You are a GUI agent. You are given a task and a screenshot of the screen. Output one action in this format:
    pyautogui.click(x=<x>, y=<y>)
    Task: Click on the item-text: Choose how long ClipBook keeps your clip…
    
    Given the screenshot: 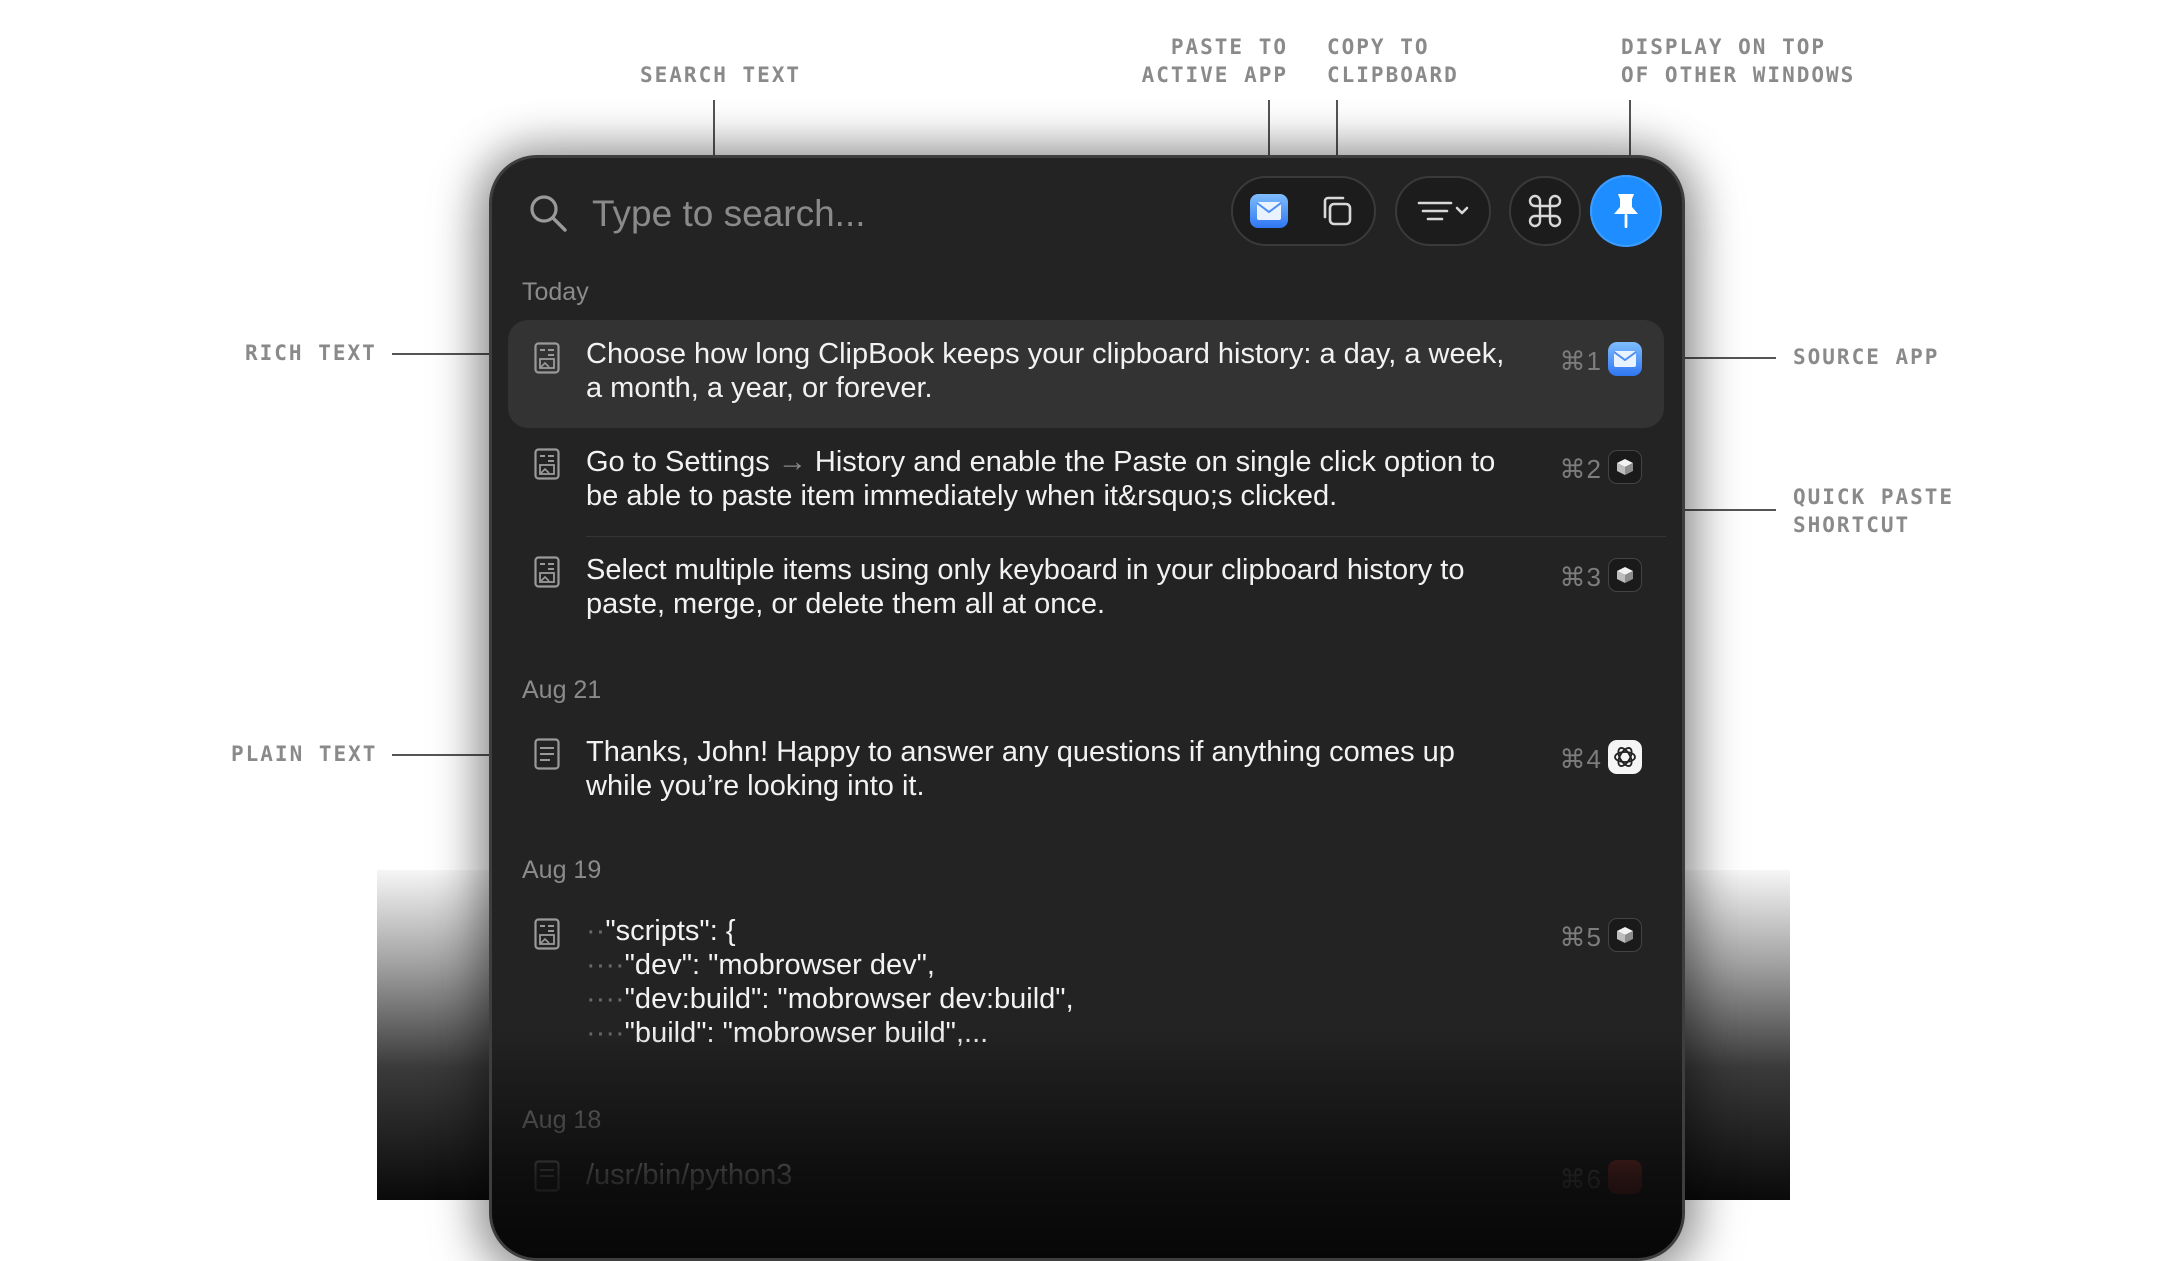 What is the action you would take?
    pyautogui.click(x=1045, y=371)
    